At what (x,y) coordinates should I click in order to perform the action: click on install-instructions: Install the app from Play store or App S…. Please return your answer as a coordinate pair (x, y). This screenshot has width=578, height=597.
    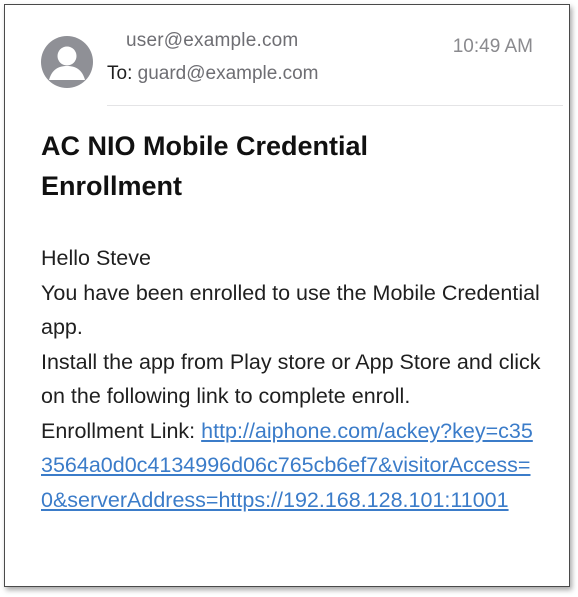
    Looking at the image, I should click on (291, 379).